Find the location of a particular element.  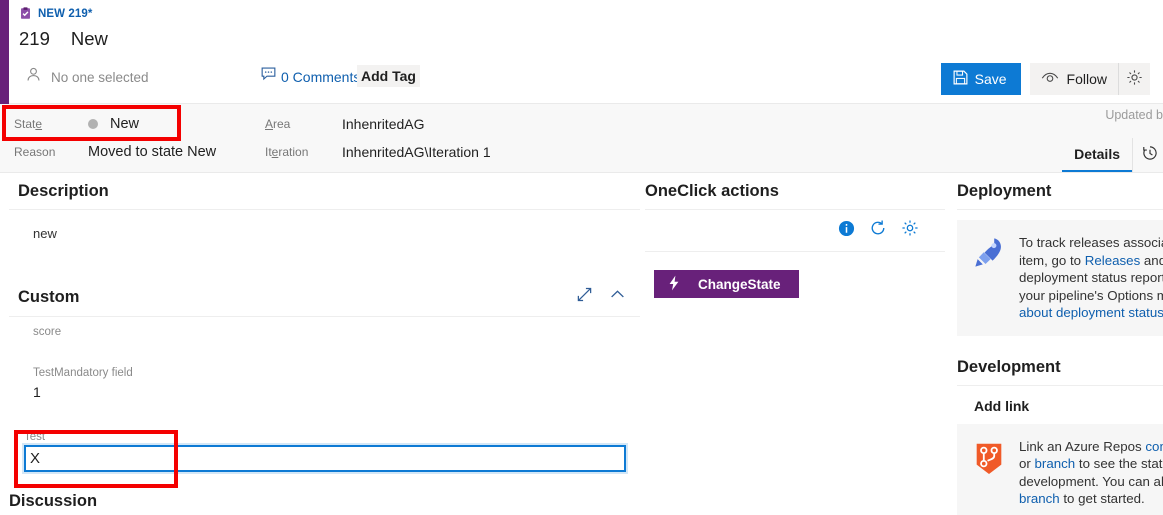

reason-value: Moved to state New is located at coordinates (152, 152).